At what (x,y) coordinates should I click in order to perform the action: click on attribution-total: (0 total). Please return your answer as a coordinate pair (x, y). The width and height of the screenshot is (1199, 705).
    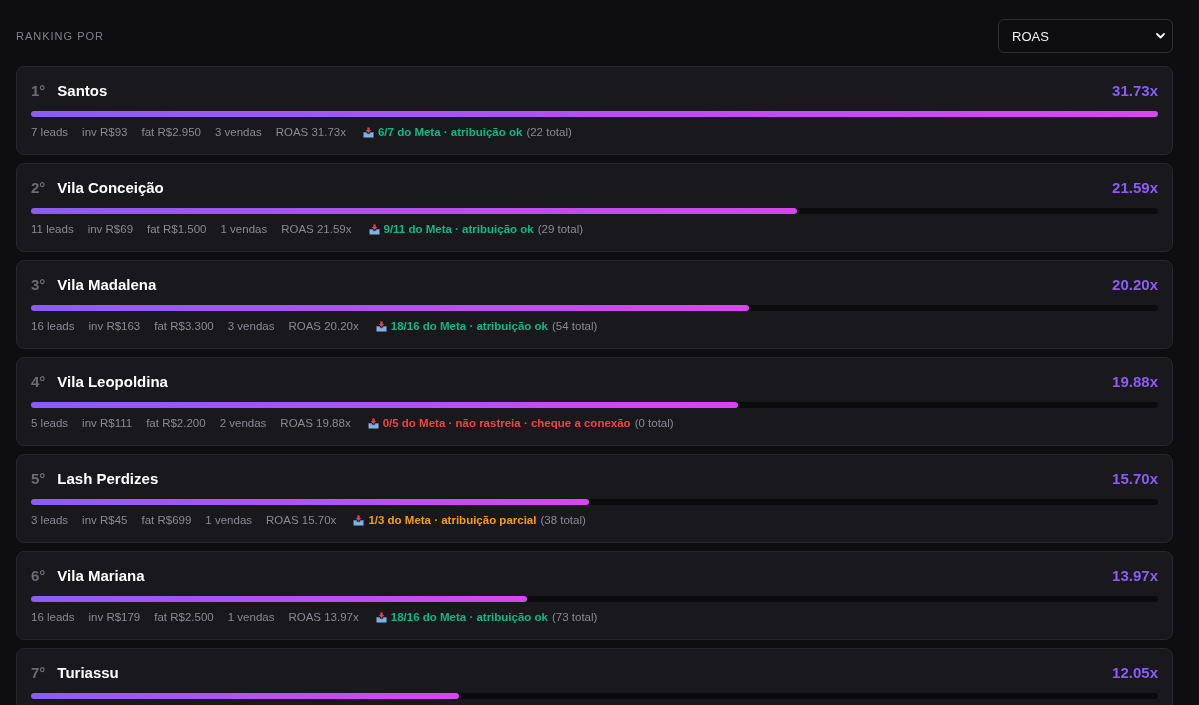
    Looking at the image, I should click on (654, 423).